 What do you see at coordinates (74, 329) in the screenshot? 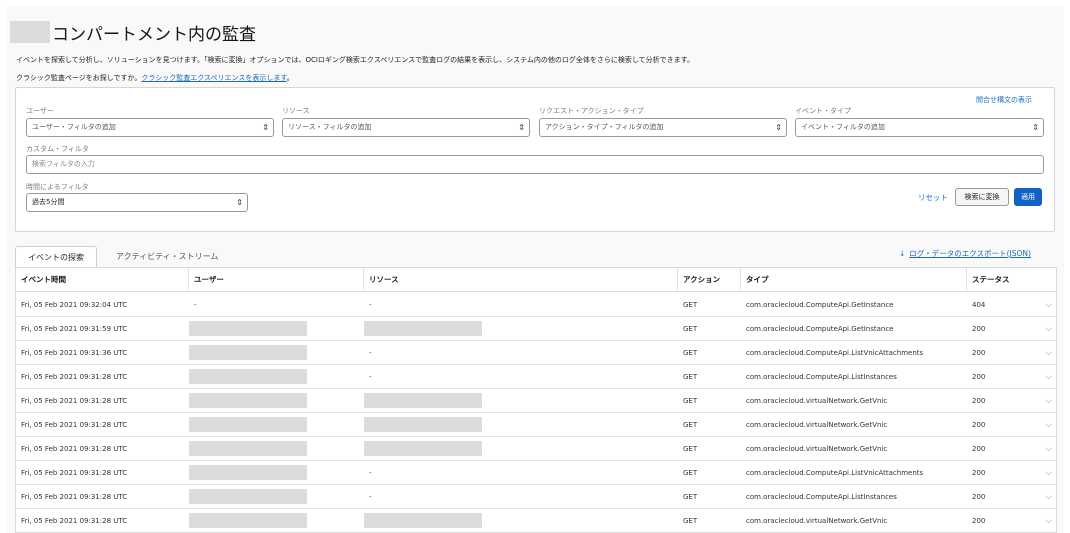
I see `cell-event-time: Fri, 05 Feb 2021 09:31:59 UTC` at bounding box center [74, 329].